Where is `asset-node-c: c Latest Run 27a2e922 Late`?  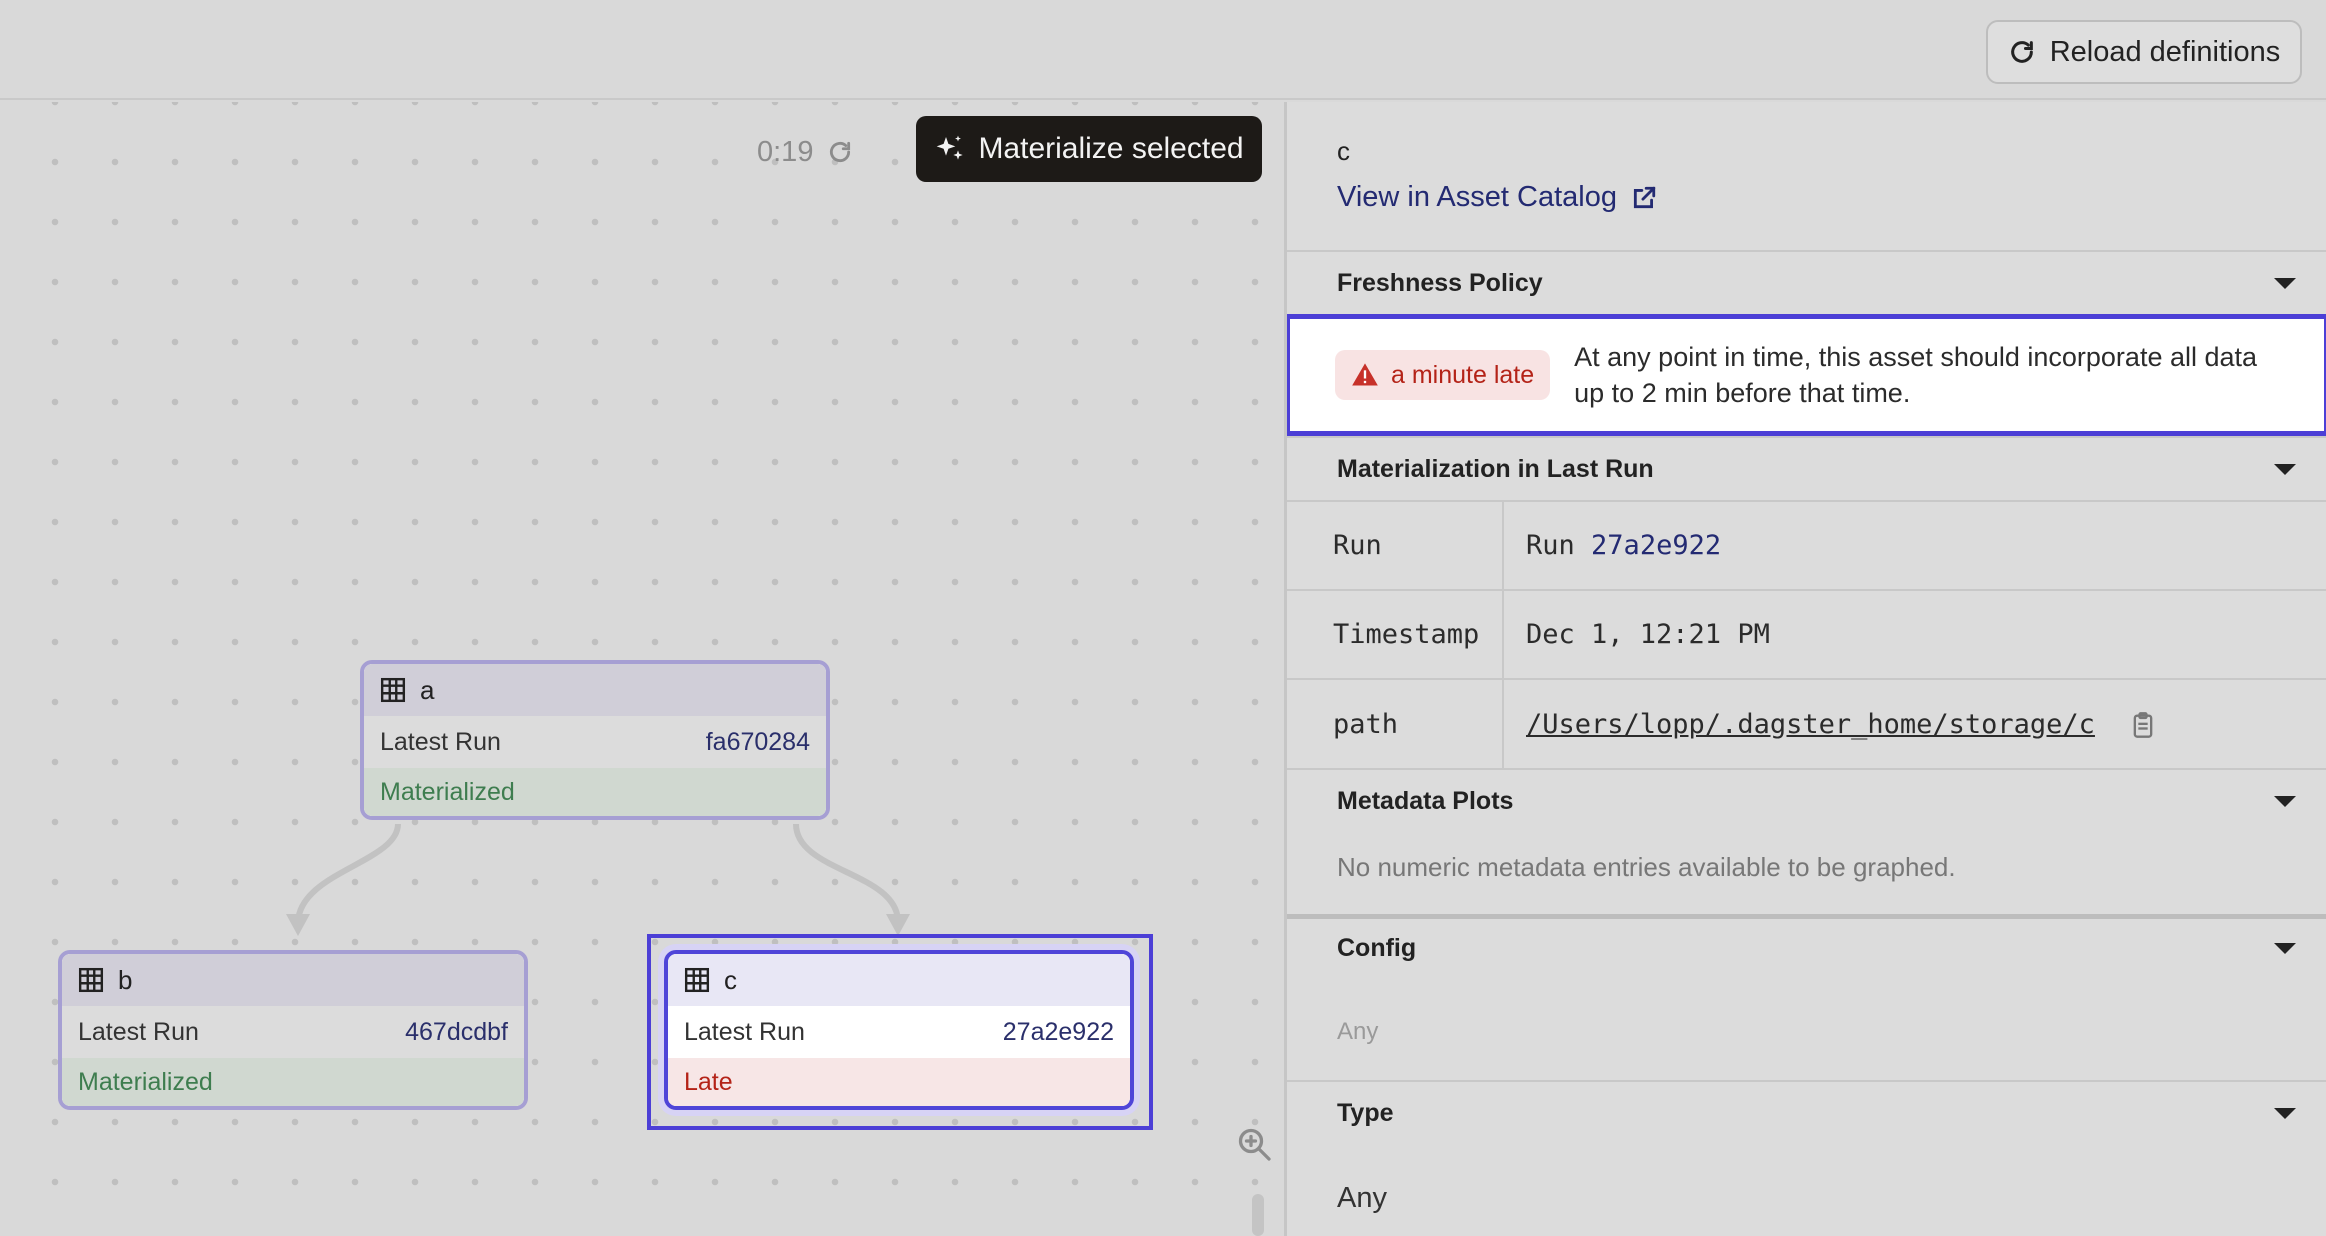 asset-node-c: c Latest Run 27a2e922 Late is located at coordinates (899, 1030).